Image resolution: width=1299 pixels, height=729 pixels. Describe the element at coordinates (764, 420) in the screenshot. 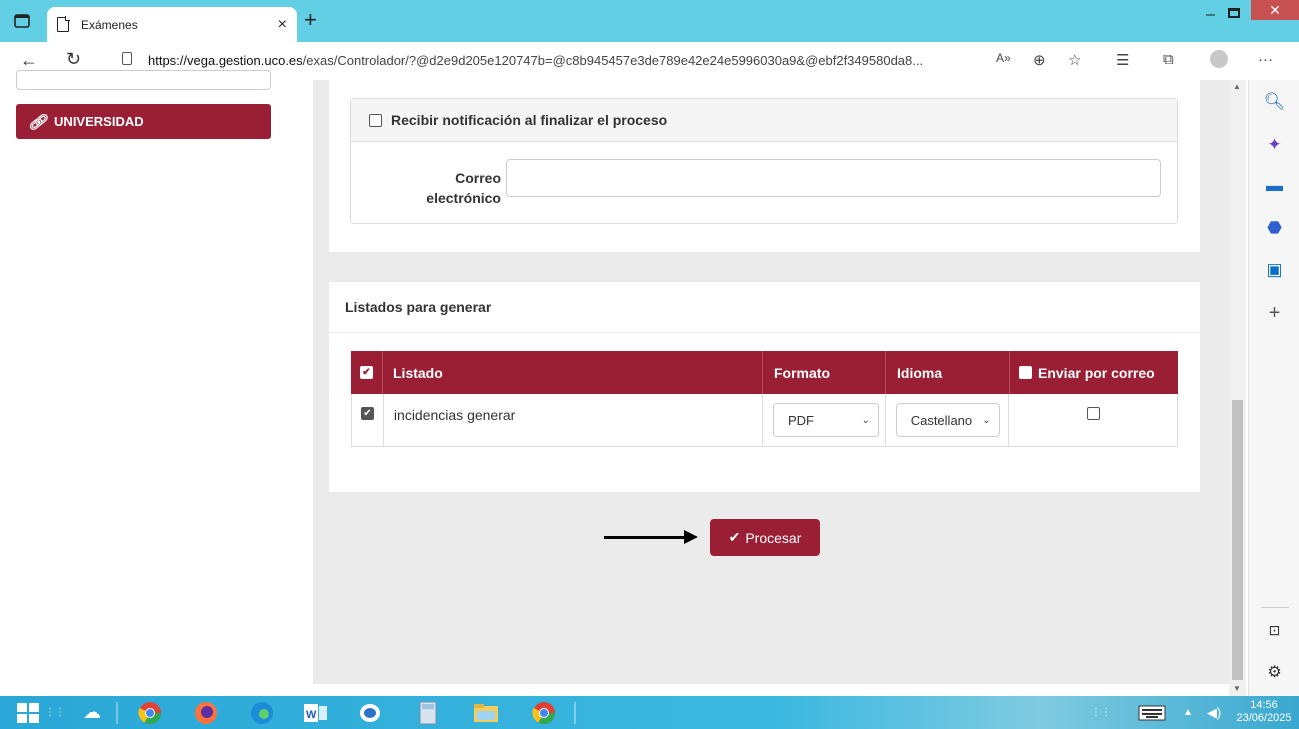

I see `table-row: ✔ incidencias generar PDF ⌄ Castellano ⌄` at that location.